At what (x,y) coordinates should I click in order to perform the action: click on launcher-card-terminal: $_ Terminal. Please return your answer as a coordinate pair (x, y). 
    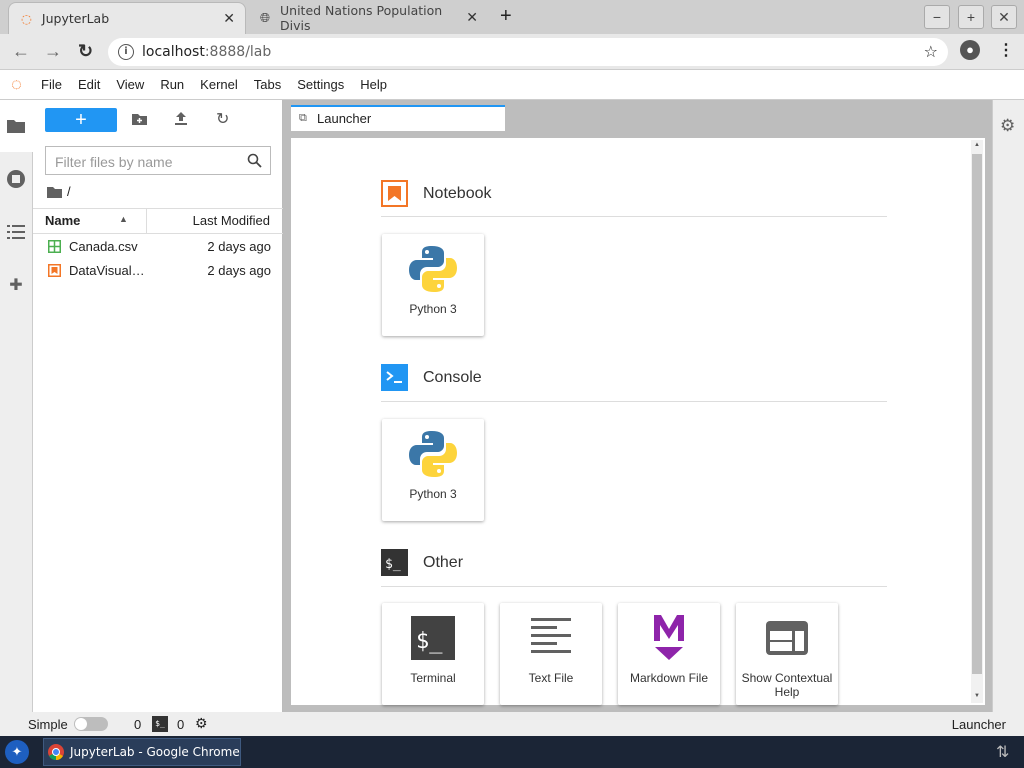
    Looking at the image, I should click on (433, 654).